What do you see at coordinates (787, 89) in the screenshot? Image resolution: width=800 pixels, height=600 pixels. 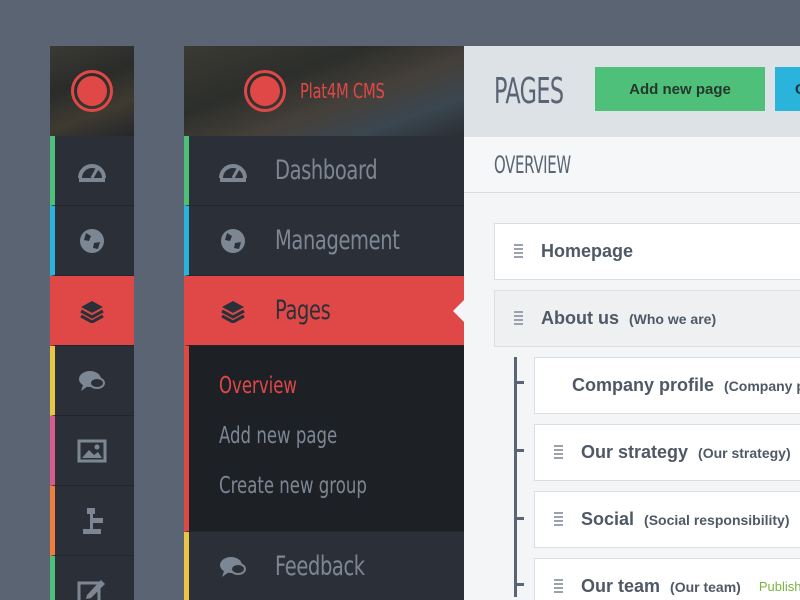 I see `create-group-button: C` at bounding box center [787, 89].